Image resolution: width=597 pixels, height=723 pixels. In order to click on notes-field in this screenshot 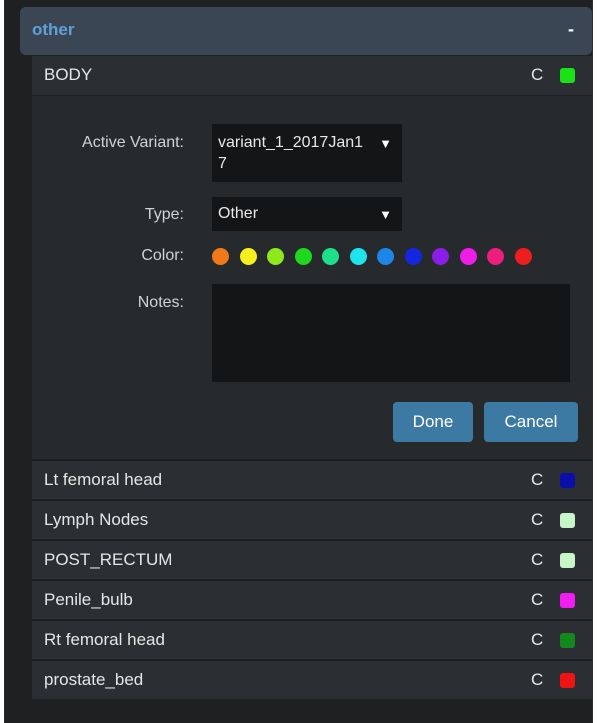, I will do `click(391, 333)`.